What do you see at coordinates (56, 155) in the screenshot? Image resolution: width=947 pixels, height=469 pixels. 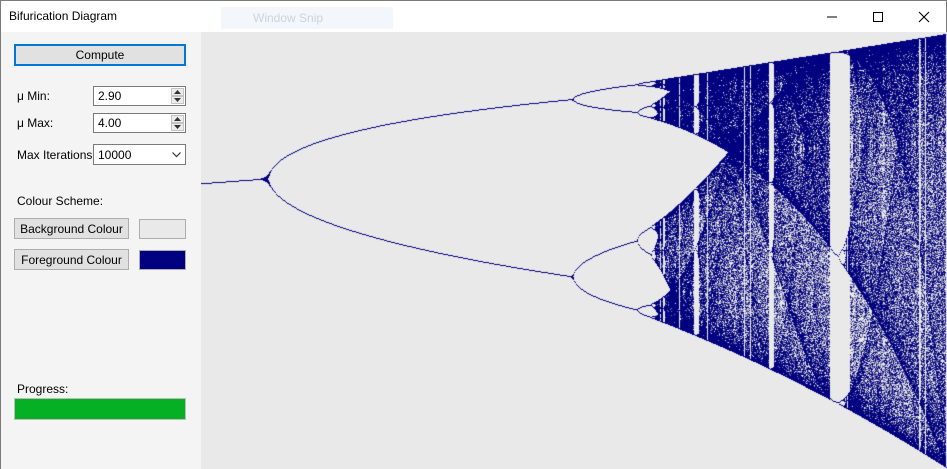 I see `max-iterations-label: Max Iterations:` at bounding box center [56, 155].